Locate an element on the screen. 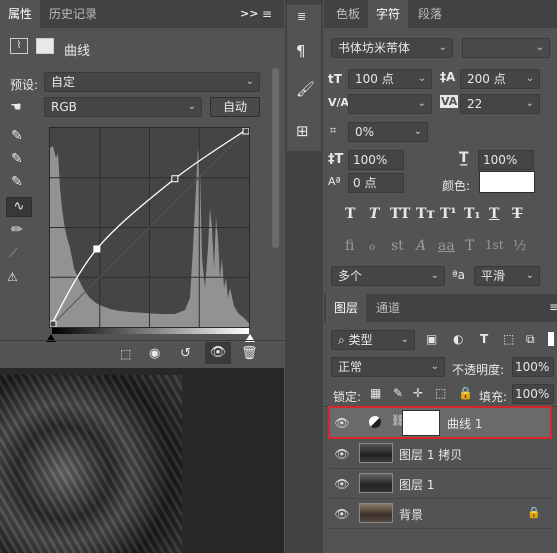 The image size is (557, 553). vertical-scale-input: 100% is located at coordinates (376, 160).